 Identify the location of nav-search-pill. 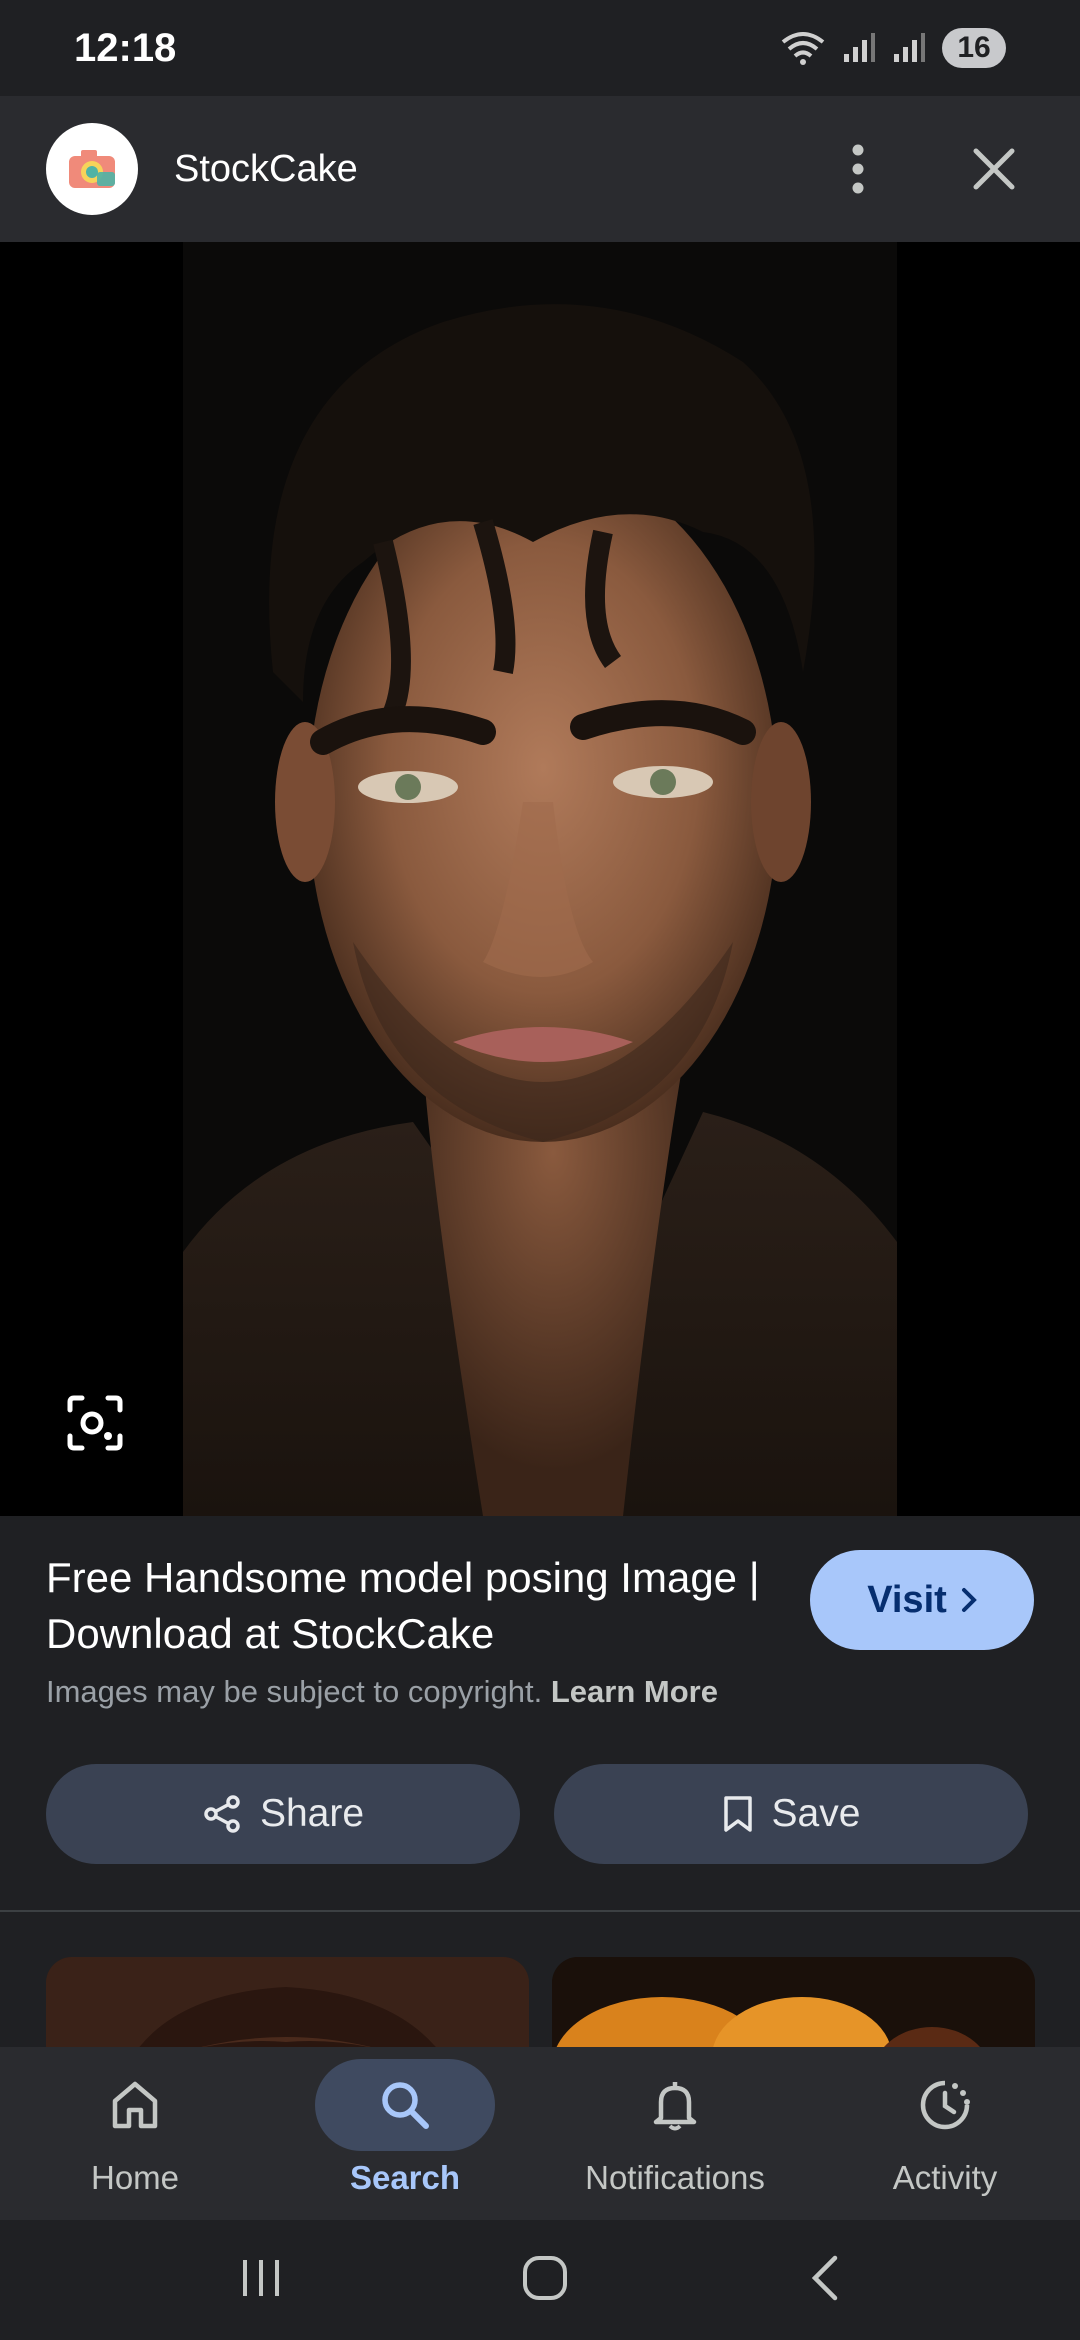
(405, 2105).